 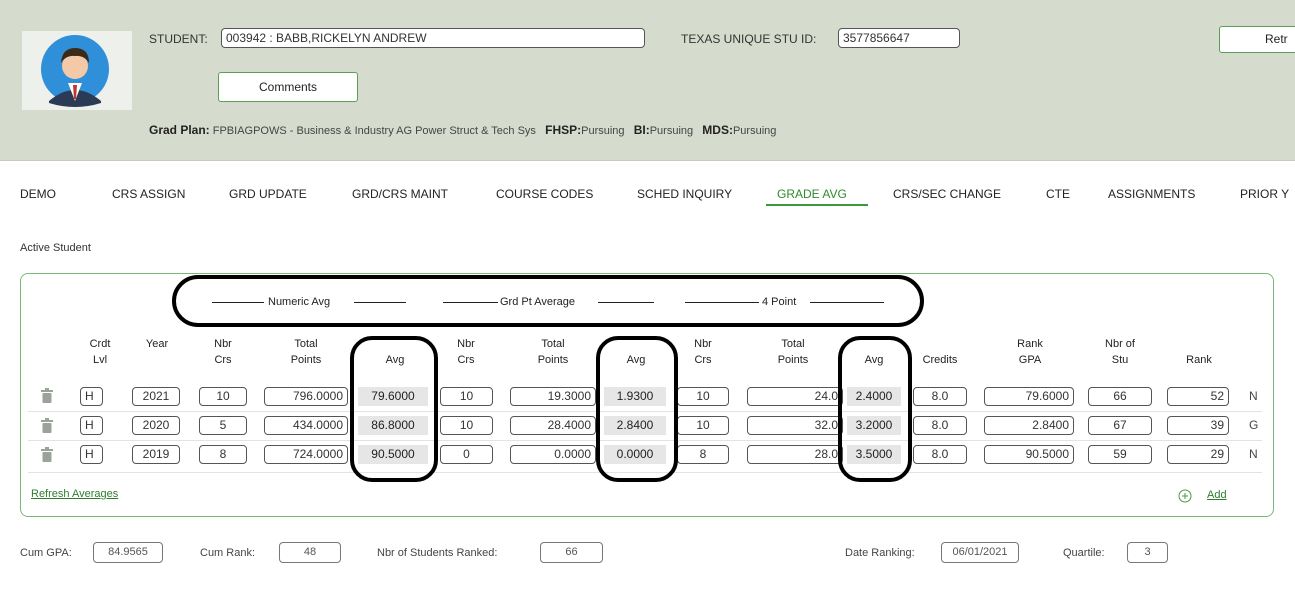 What do you see at coordinates (754, 131) in the screenshot?
I see `mds-value: Pursuing` at bounding box center [754, 131].